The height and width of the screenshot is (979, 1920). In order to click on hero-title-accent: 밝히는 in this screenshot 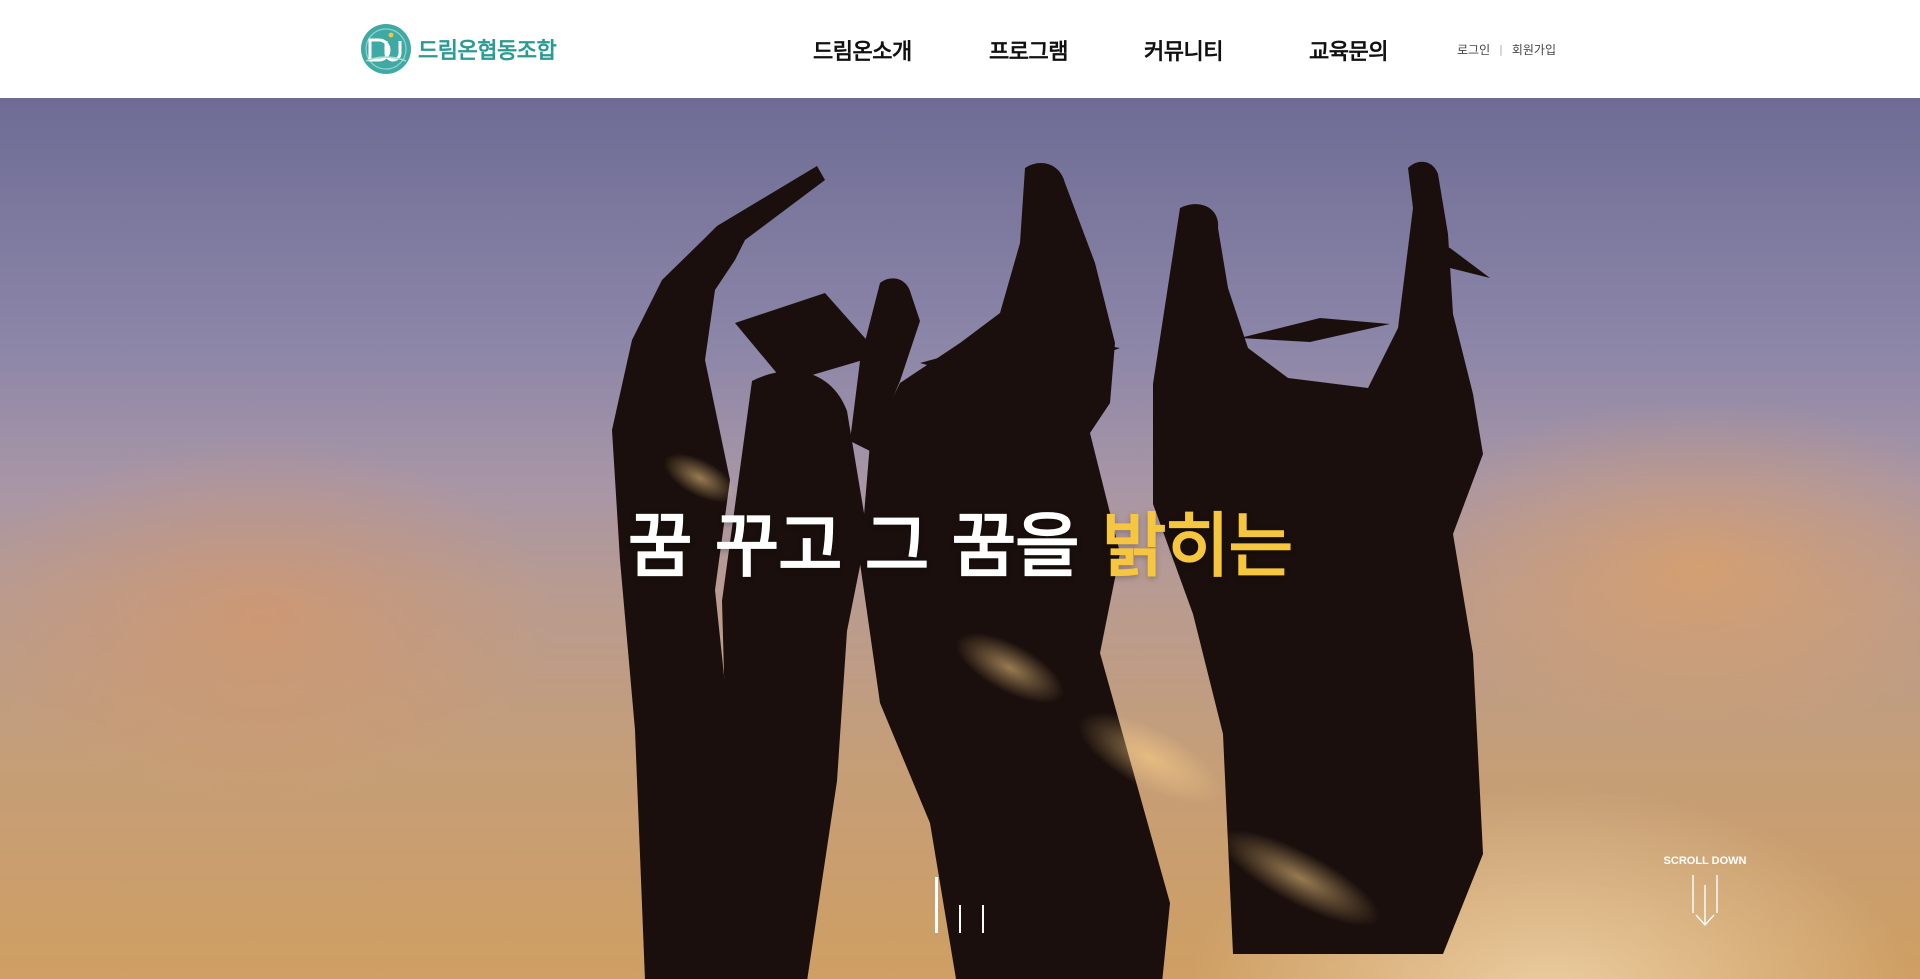, I will do `click(1197, 546)`.